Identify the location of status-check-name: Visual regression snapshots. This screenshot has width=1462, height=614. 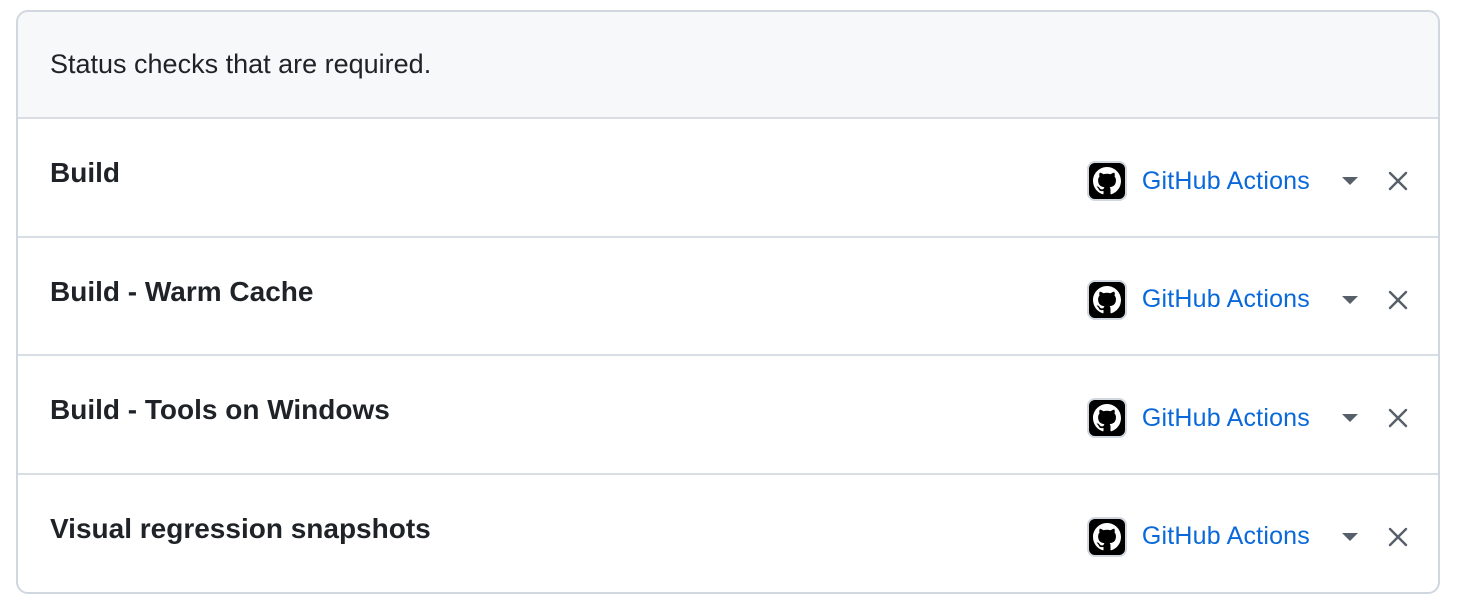
(240, 528).